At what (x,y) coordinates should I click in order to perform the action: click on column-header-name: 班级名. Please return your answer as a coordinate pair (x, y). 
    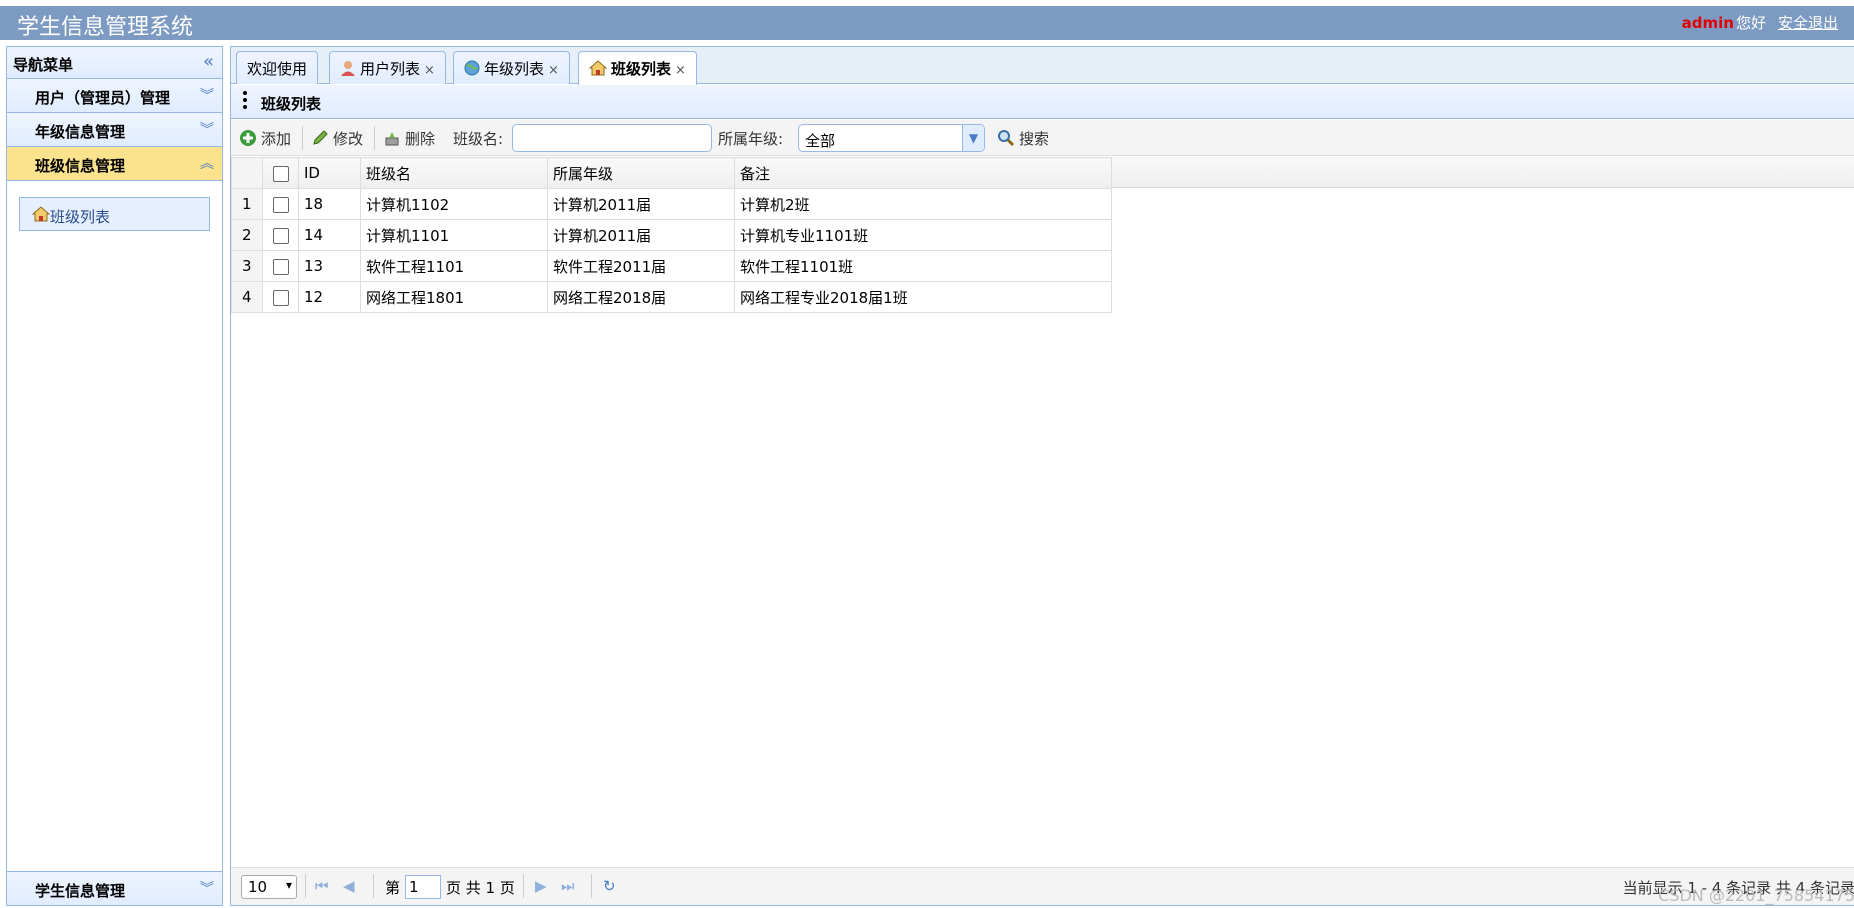
    Looking at the image, I should click on (454, 173).